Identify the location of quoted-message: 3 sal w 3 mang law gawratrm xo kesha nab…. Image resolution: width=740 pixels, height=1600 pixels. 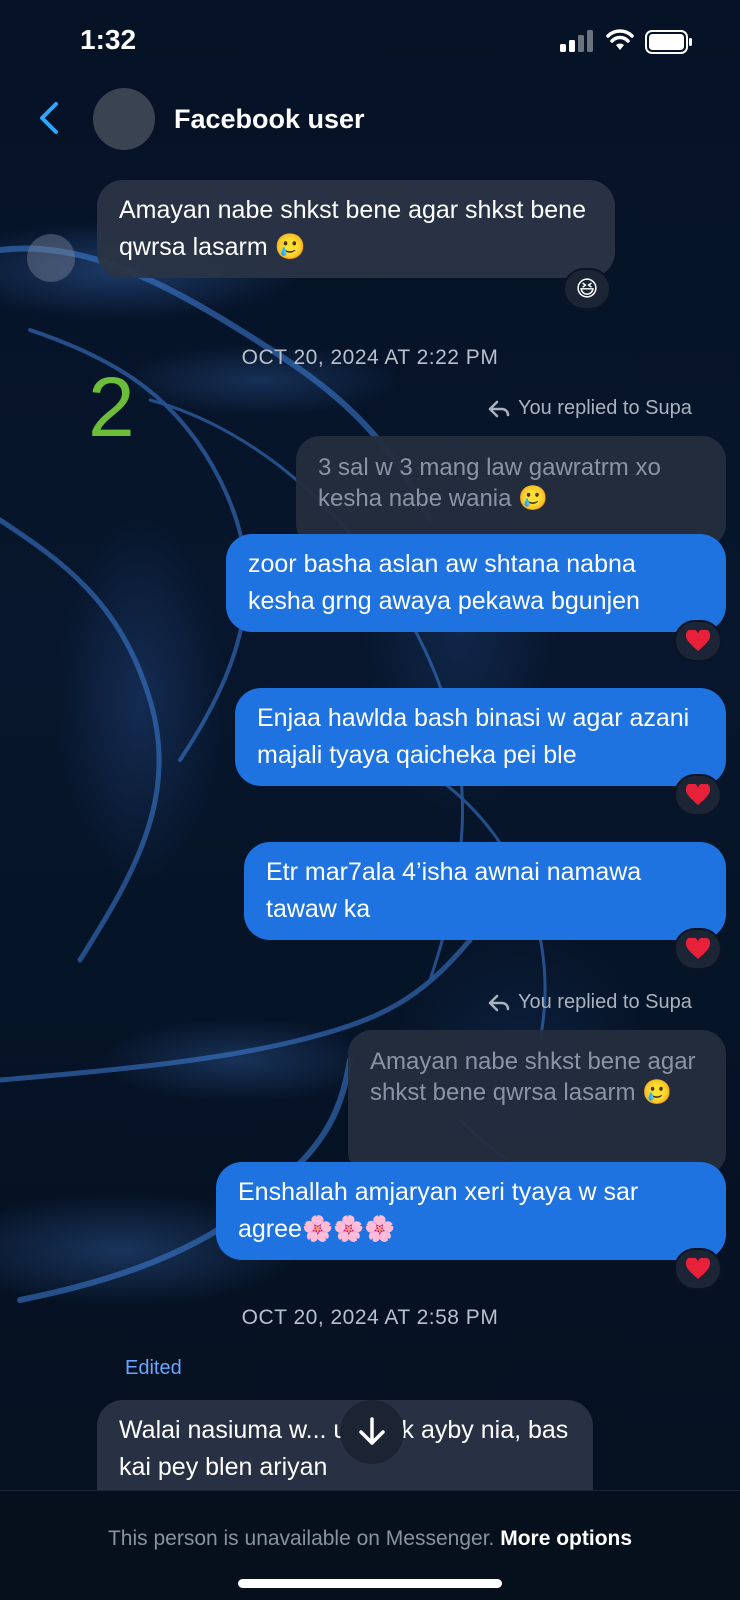
(511, 492).